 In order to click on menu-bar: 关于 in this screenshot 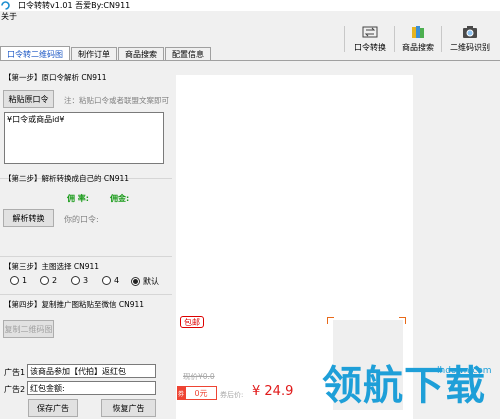, I will do `click(8, 16)`.